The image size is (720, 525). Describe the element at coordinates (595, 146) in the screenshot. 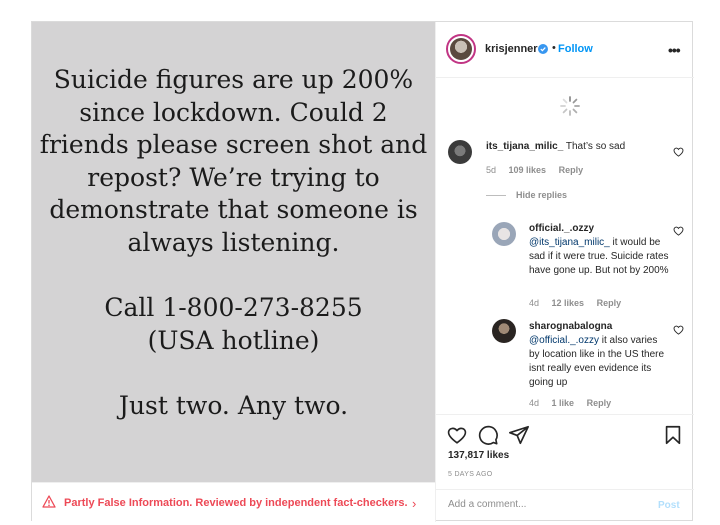

I see `comment-text: That’s so sad` at that location.